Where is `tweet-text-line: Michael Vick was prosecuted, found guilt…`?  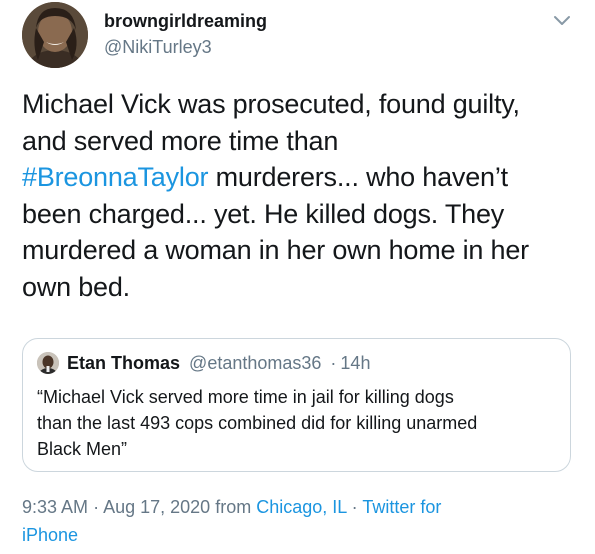
tweet-text-line: Michael Vick was prosecuted, found guilt… is located at coordinates (271, 104).